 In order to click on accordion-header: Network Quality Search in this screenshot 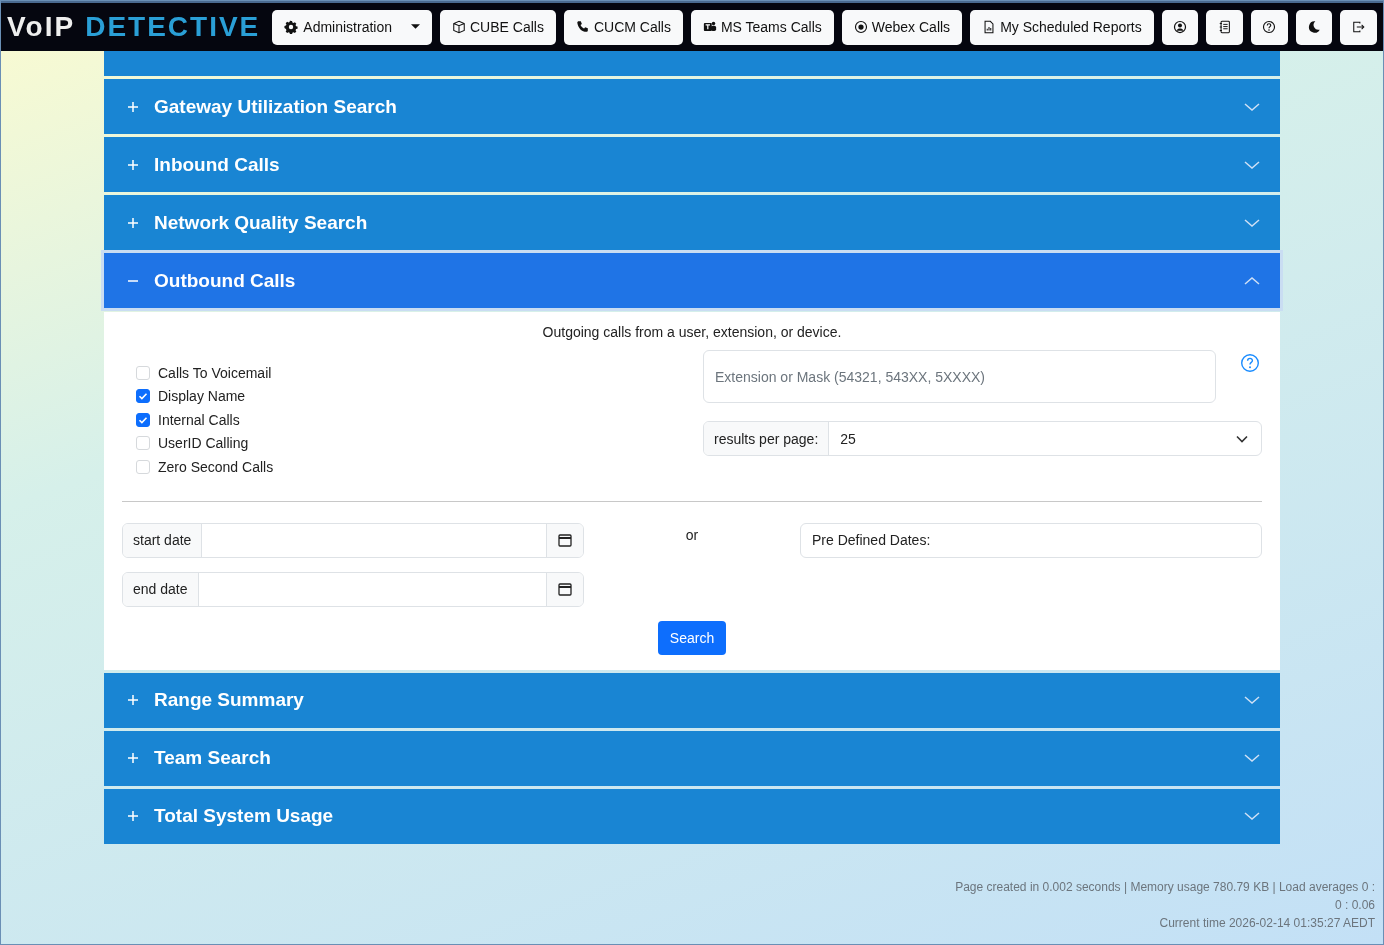, I will do `click(692, 222)`.